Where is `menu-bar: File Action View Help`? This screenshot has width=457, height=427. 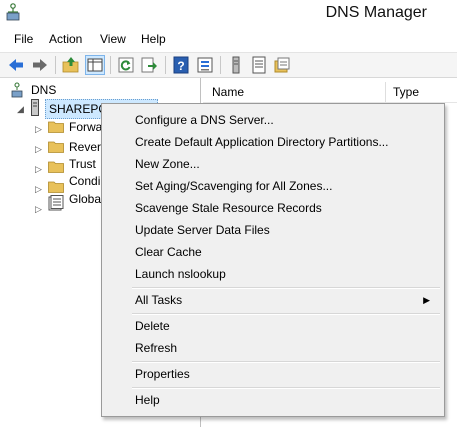
menu-bar: File Action View Help is located at coordinates (228, 39).